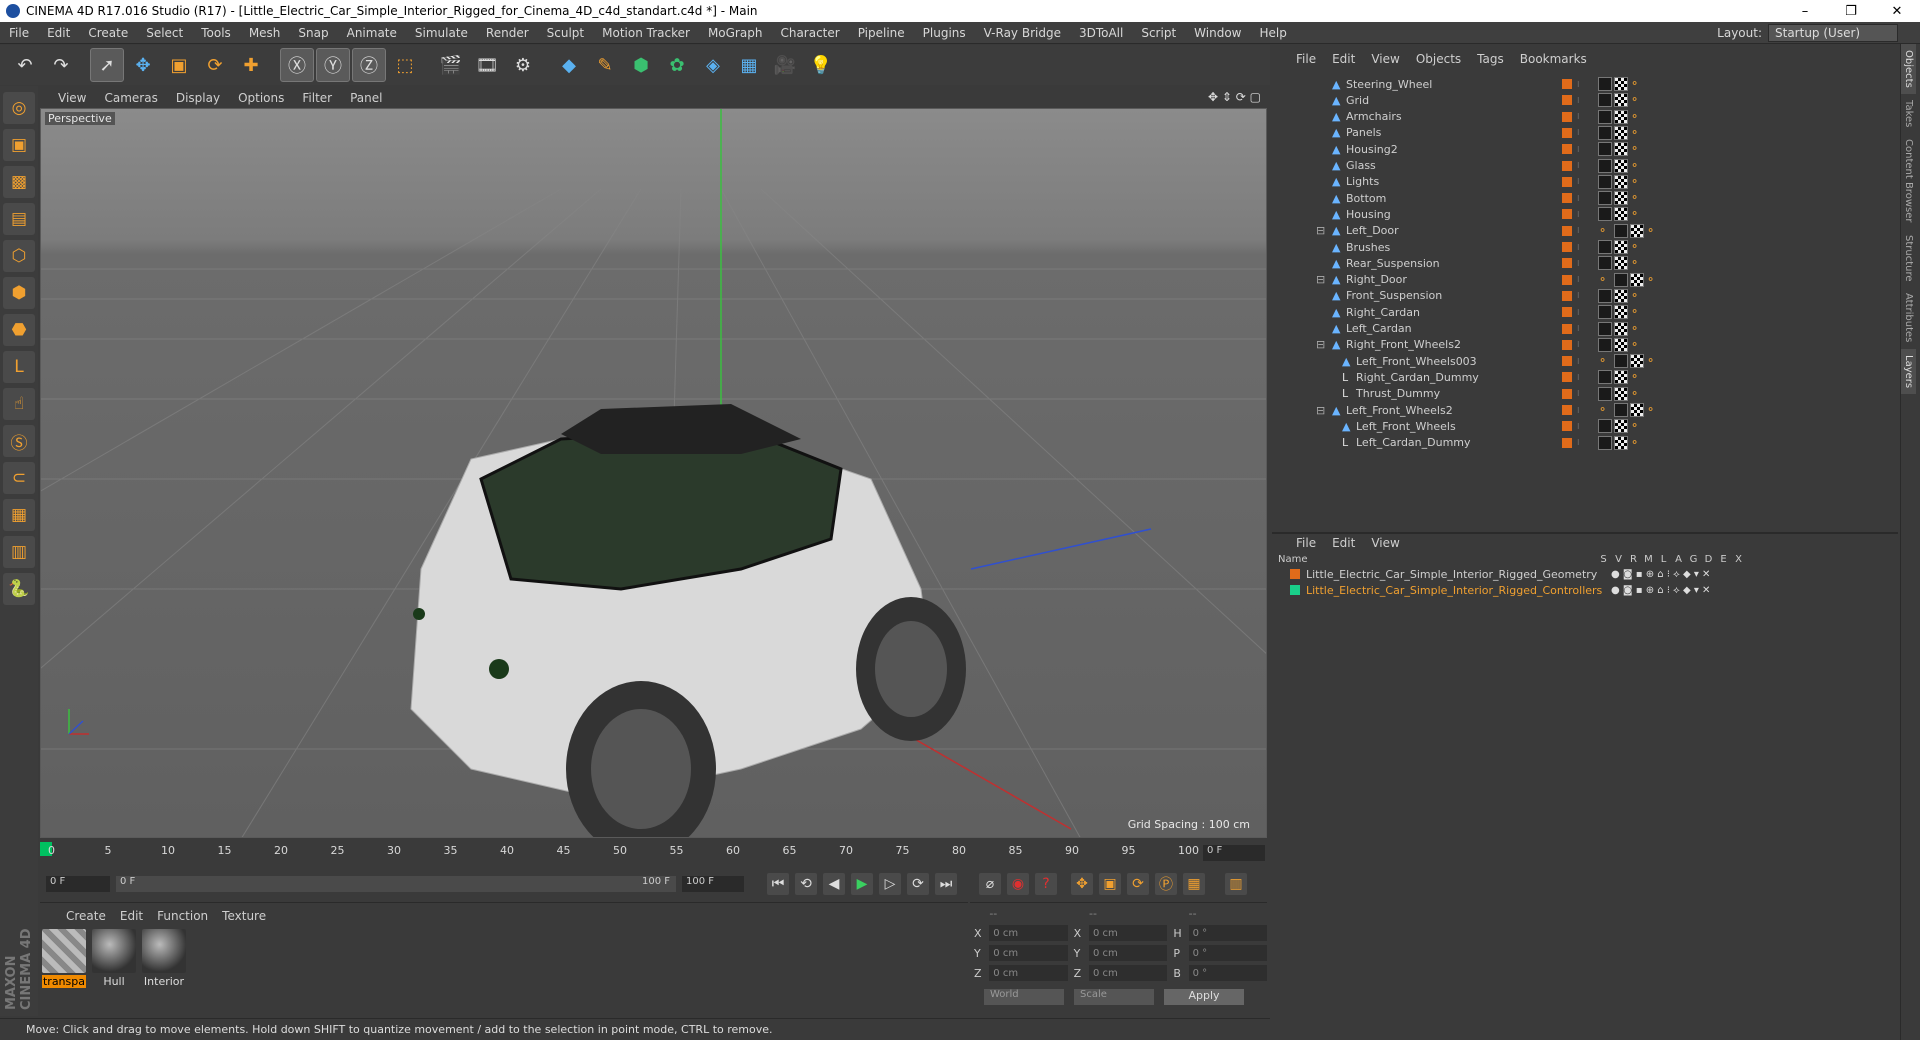  What do you see at coordinates (1897, 11) in the screenshot?
I see `close-button: ✕` at bounding box center [1897, 11].